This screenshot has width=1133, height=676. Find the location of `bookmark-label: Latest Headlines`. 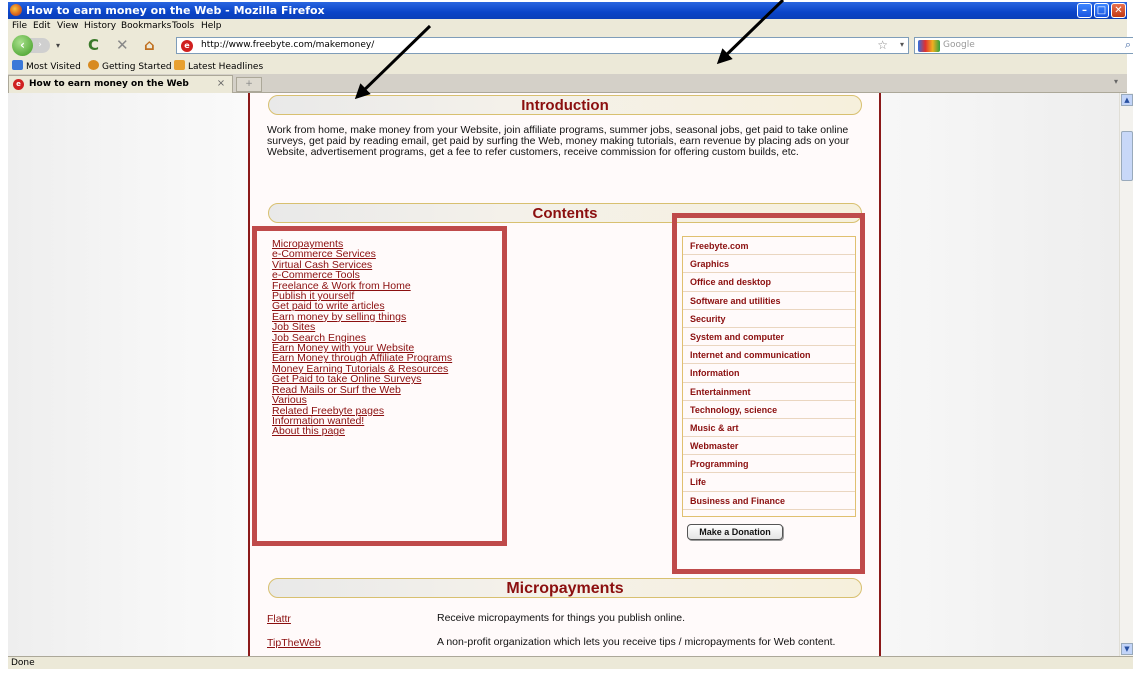

bookmark-label: Latest Headlines is located at coordinates (226, 67).